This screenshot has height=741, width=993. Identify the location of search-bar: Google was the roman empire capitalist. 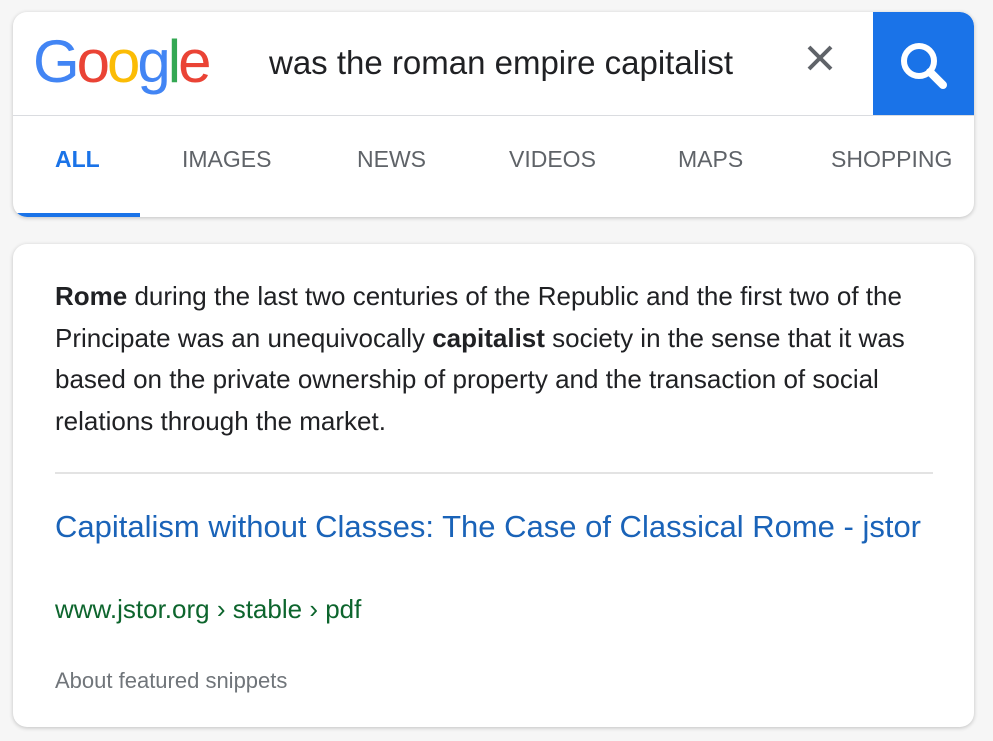
(493, 64).